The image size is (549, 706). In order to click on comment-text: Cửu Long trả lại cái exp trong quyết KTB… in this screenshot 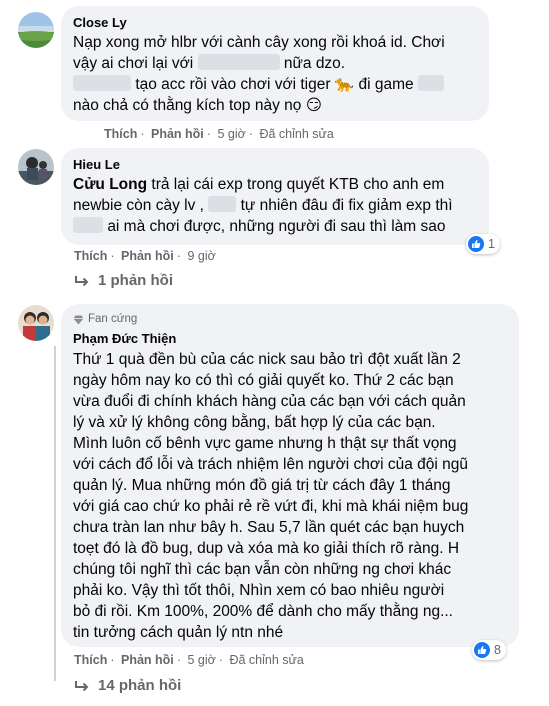, I will do `click(263, 205)`.